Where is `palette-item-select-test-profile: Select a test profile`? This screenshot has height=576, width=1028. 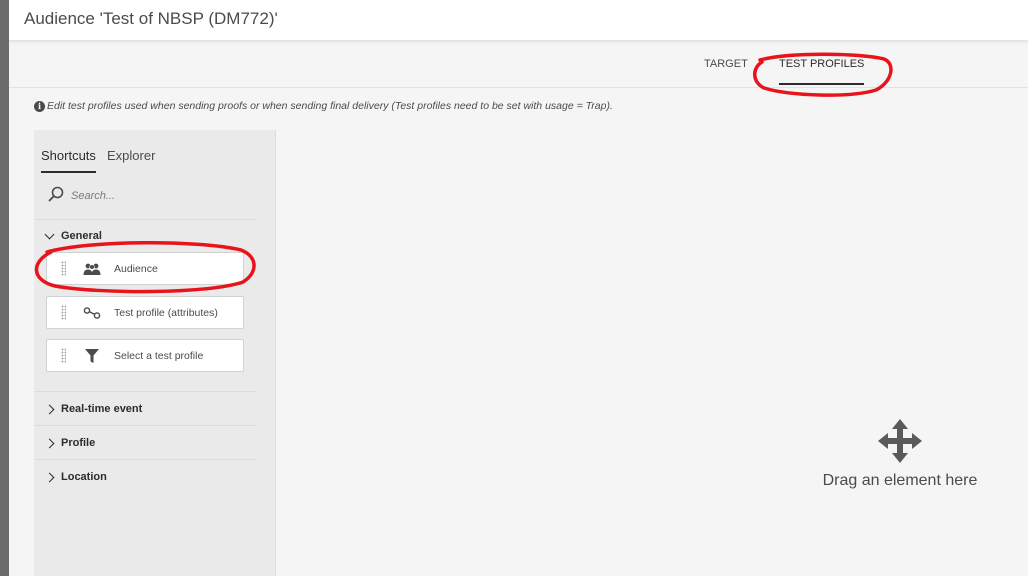 palette-item-select-test-profile: Select a test profile is located at coordinates (145, 355).